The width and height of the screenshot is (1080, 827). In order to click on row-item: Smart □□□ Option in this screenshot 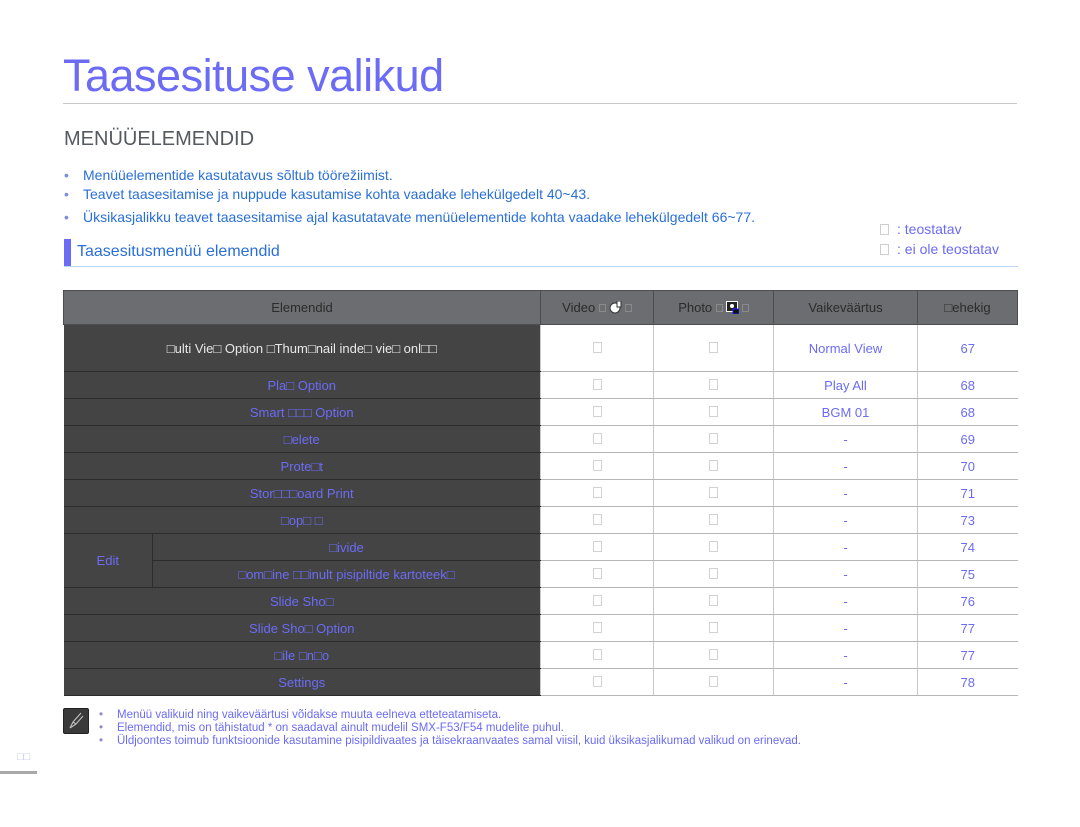, I will do `click(302, 412)`.